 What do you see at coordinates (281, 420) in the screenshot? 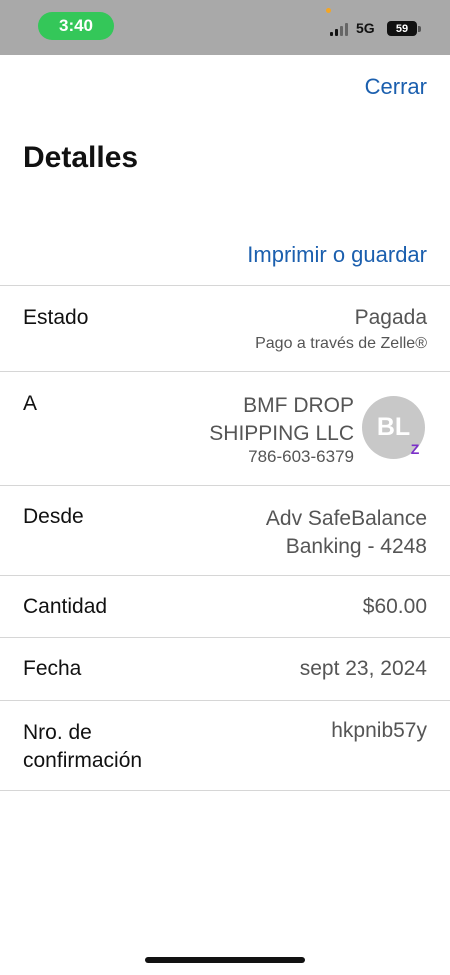
I see `recipient-name: BMF DROP SHIPPING LLC` at bounding box center [281, 420].